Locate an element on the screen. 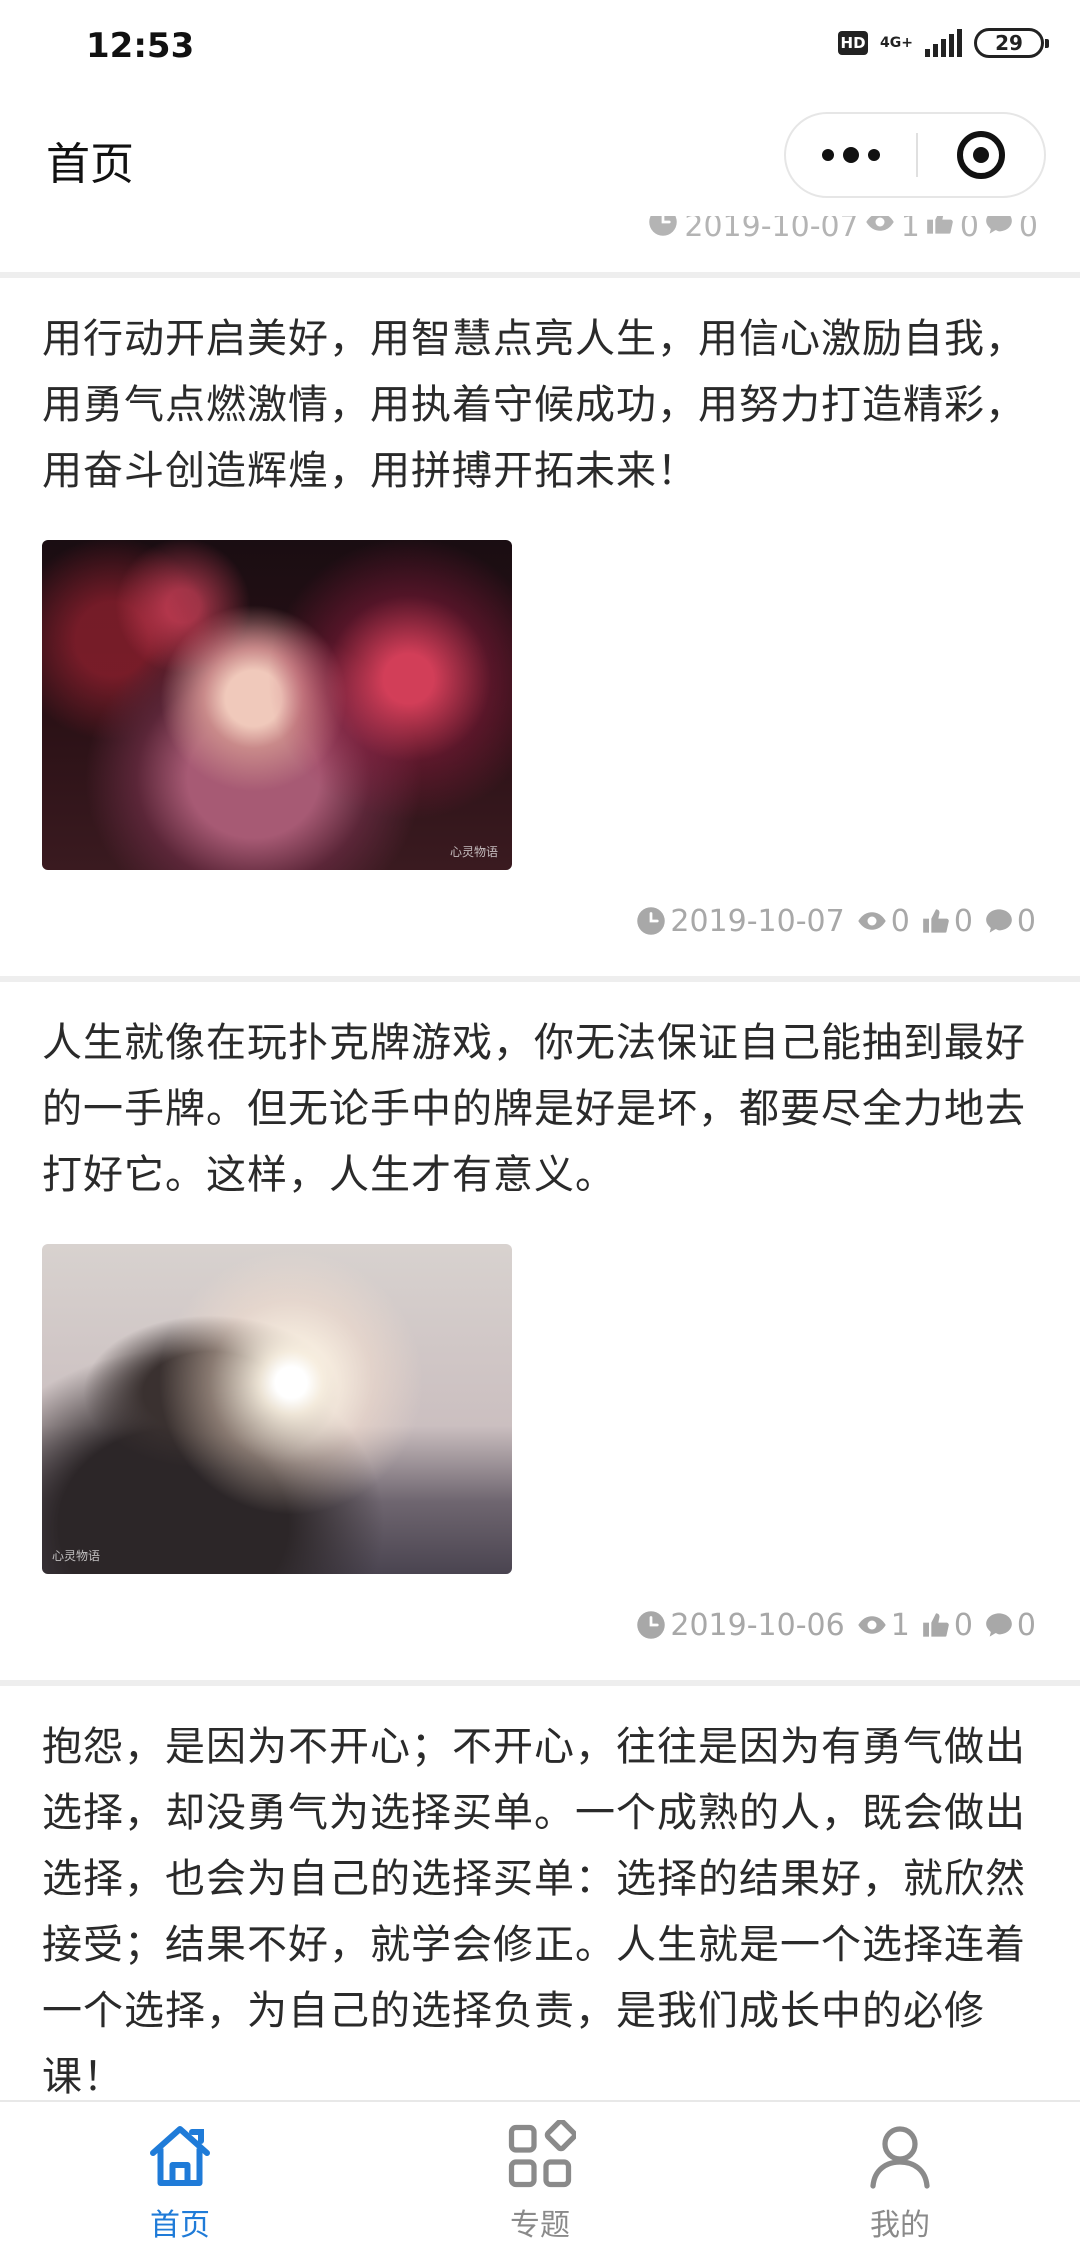 This screenshot has width=1080, height=2248. apps-icon is located at coordinates (541, 2157).